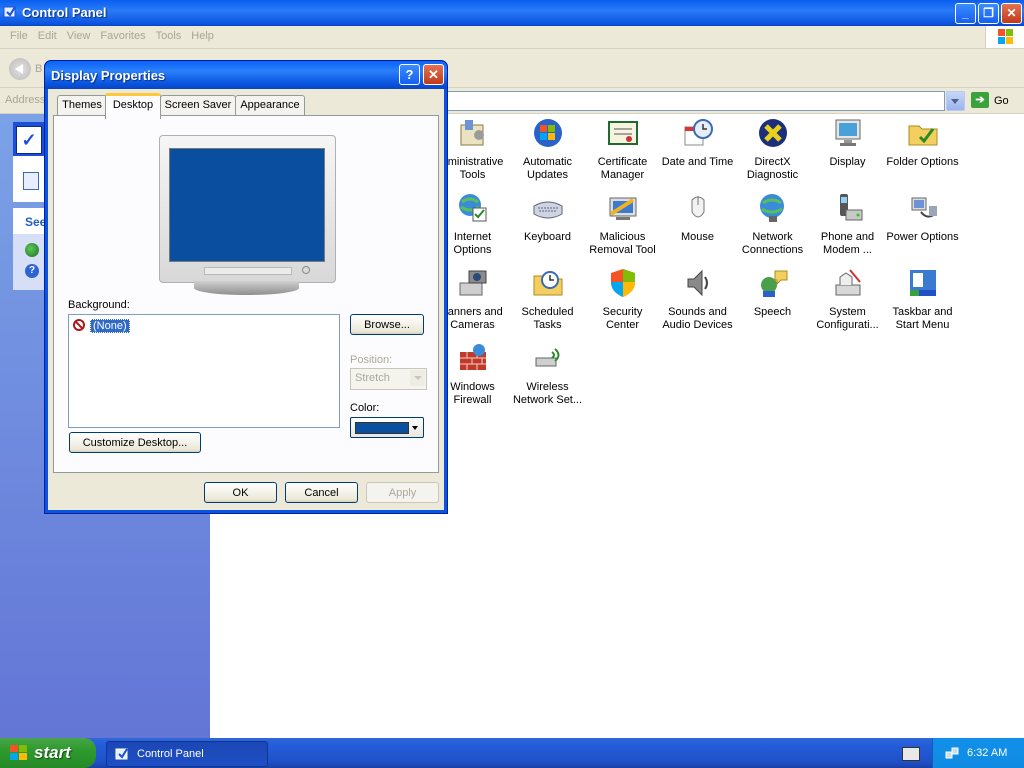 Image resolution: width=1024 pixels, height=768 pixels. What do you see at coordinates (371, 360) in the screenshot?
I see `position-label: Position:` at bounding box center [371, 360].